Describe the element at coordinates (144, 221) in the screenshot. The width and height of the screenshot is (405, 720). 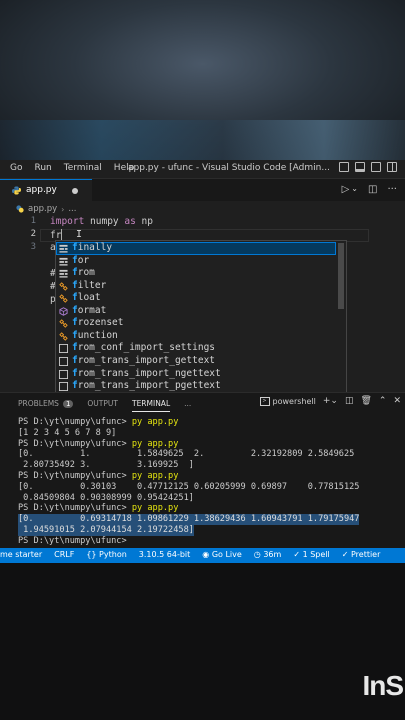
I see `alias-name: np` at that location.